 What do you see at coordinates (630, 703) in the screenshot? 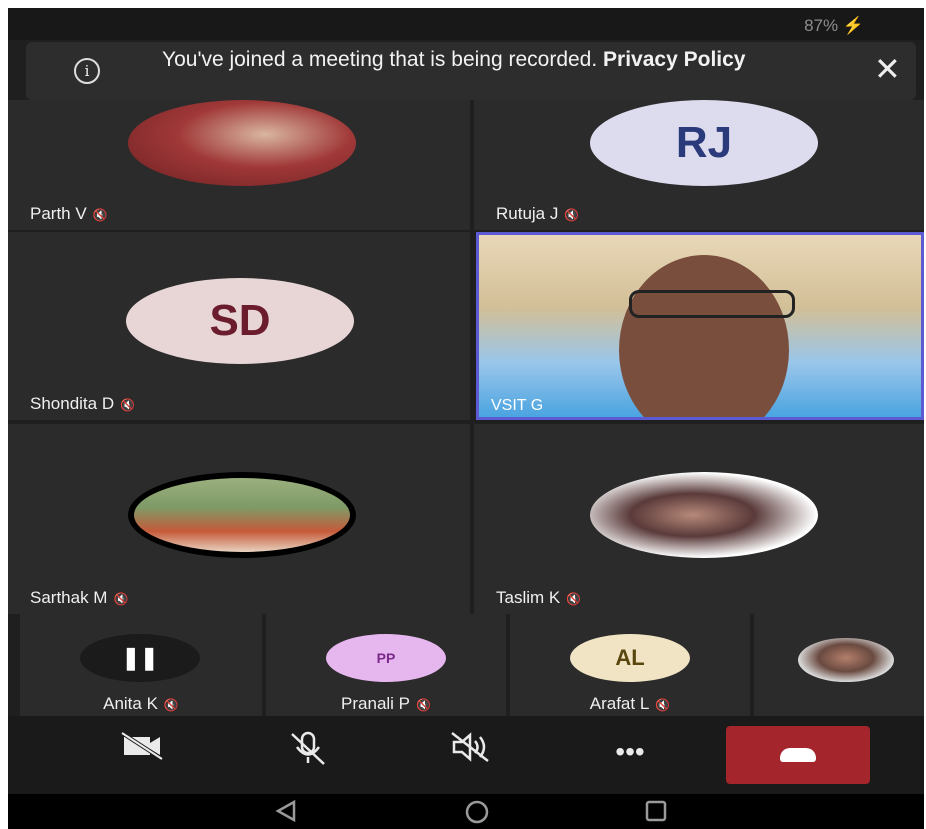
I see `participant-name: Arafat L 🔇` at bounding box center [630, 703].